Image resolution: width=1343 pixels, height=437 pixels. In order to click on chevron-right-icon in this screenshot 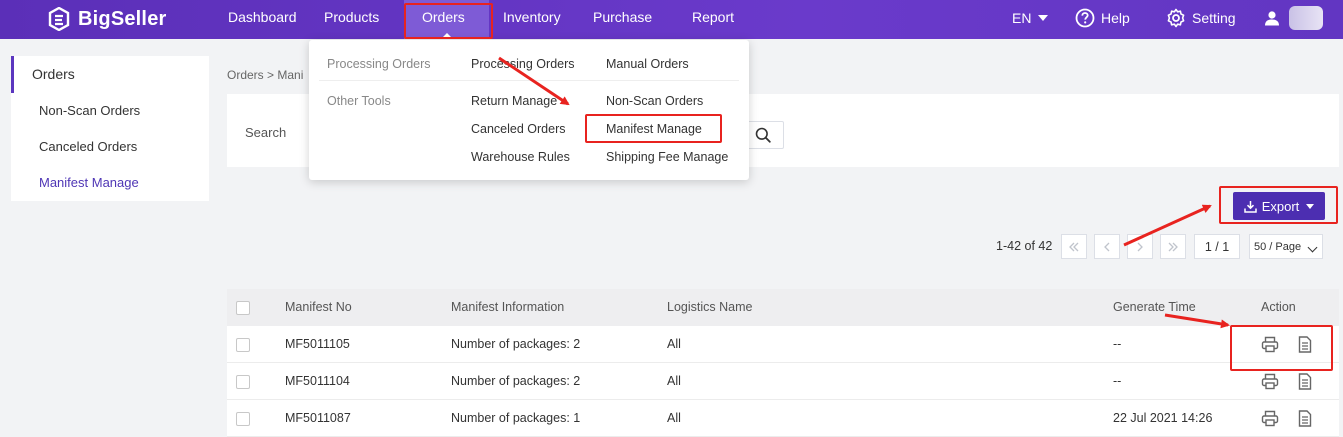, I will do `click(1140, 246)`.